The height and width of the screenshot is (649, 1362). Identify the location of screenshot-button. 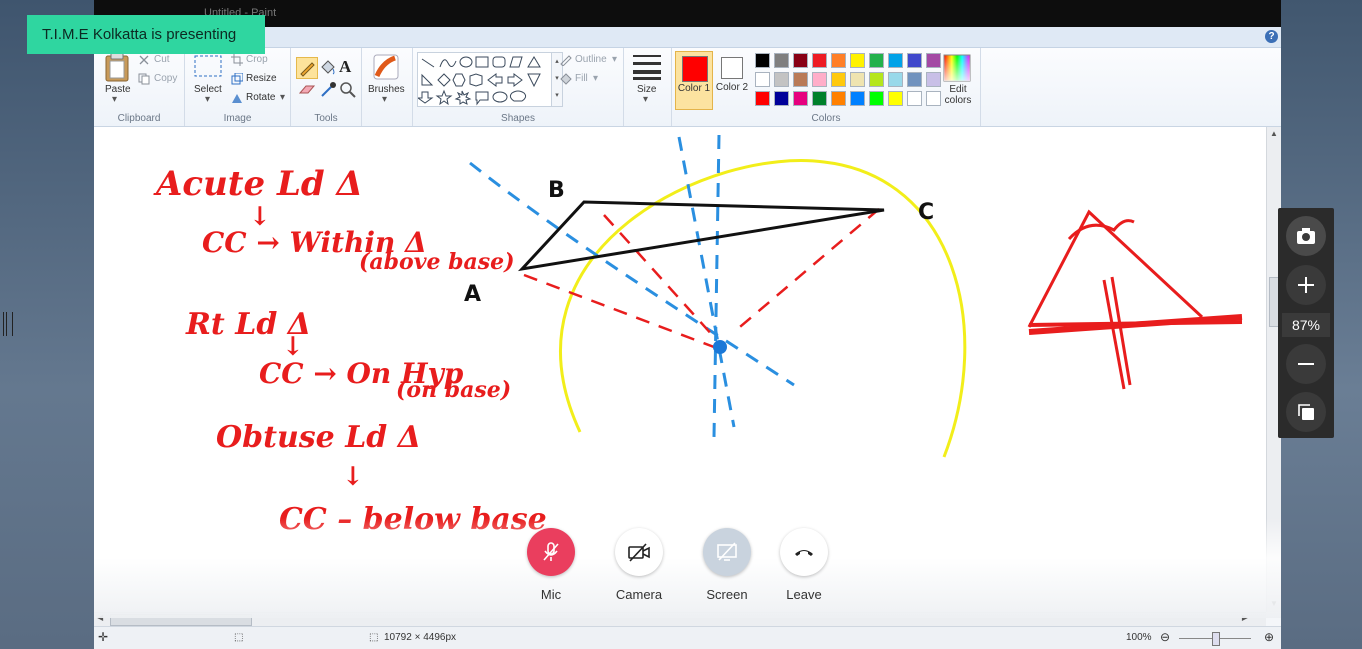
(1306, 236).